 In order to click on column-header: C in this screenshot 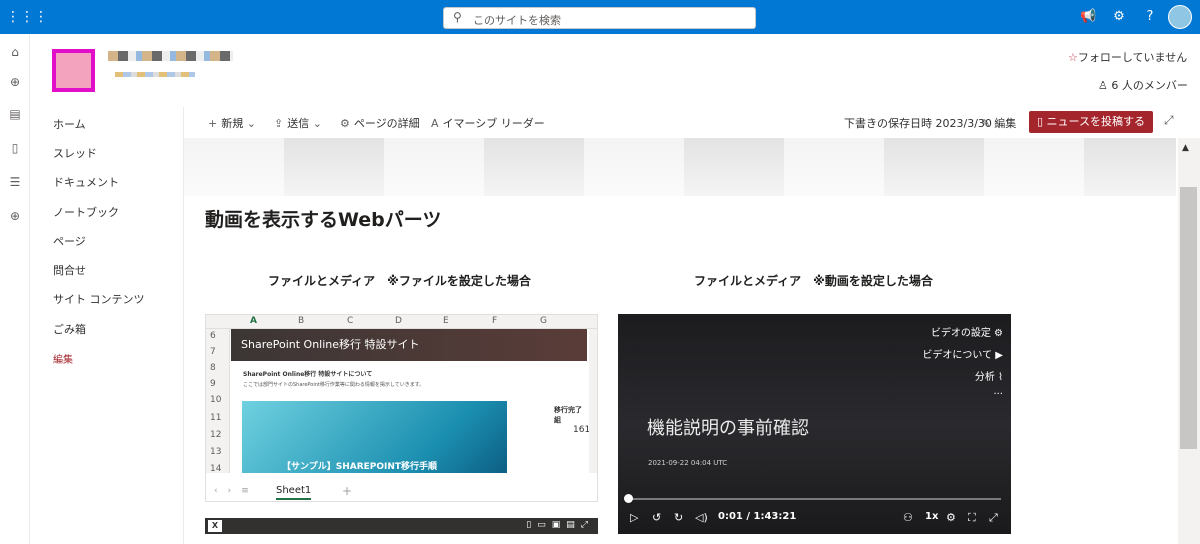, I will do `click(350, 321)`.